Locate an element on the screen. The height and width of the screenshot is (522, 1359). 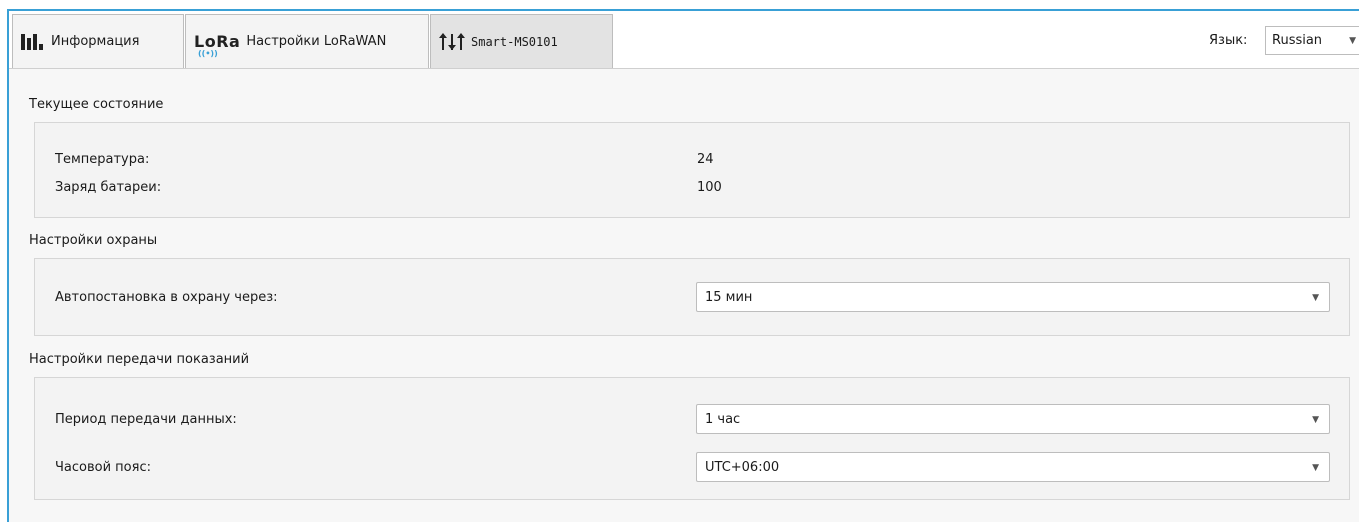
tab-smart-ms0101: Smart-MS0101 is located at coordinates (521, 41).